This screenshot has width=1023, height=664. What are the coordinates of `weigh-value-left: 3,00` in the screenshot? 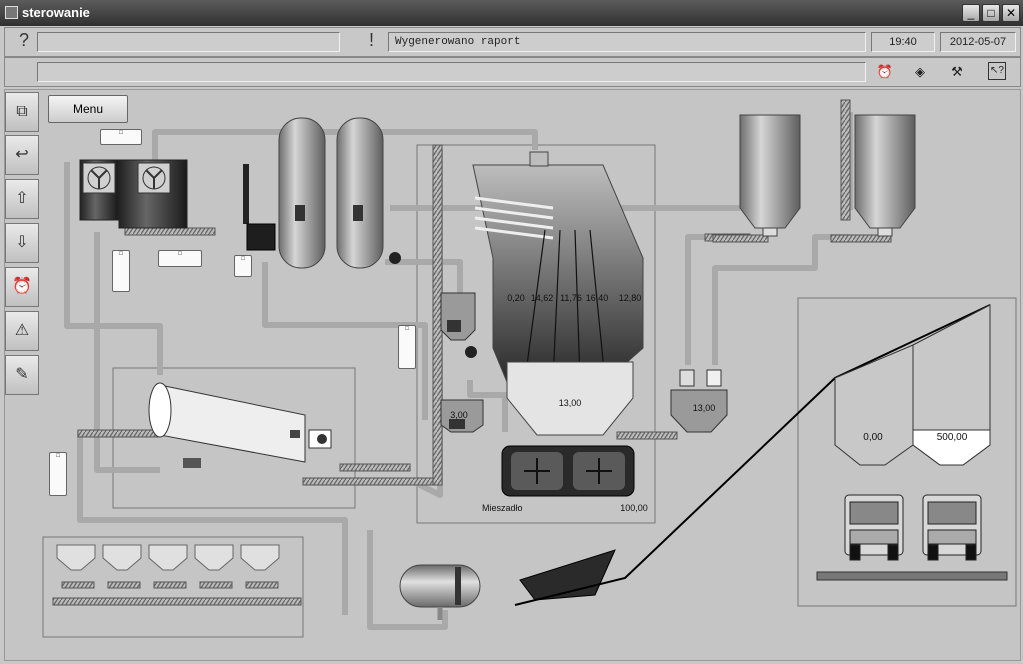 It's located at (459, 415).